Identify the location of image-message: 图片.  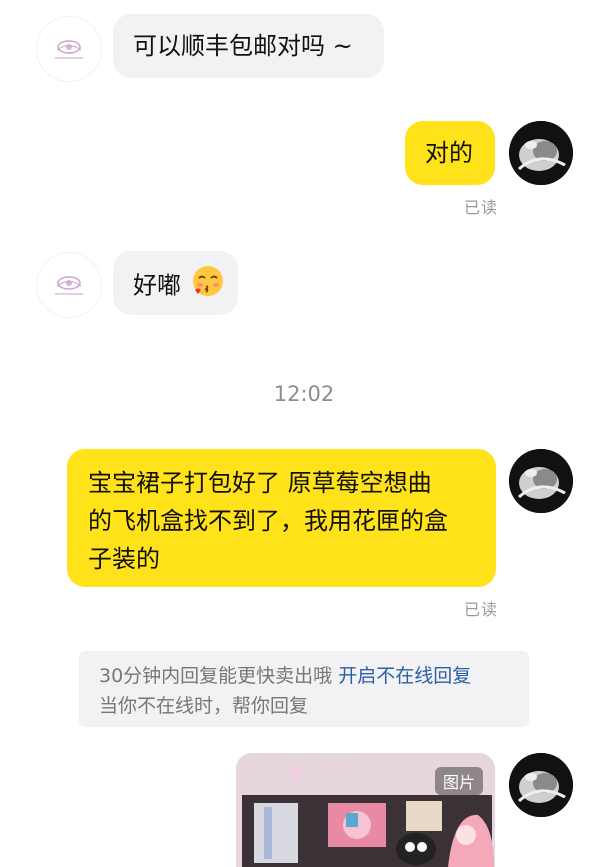
(365, 810).